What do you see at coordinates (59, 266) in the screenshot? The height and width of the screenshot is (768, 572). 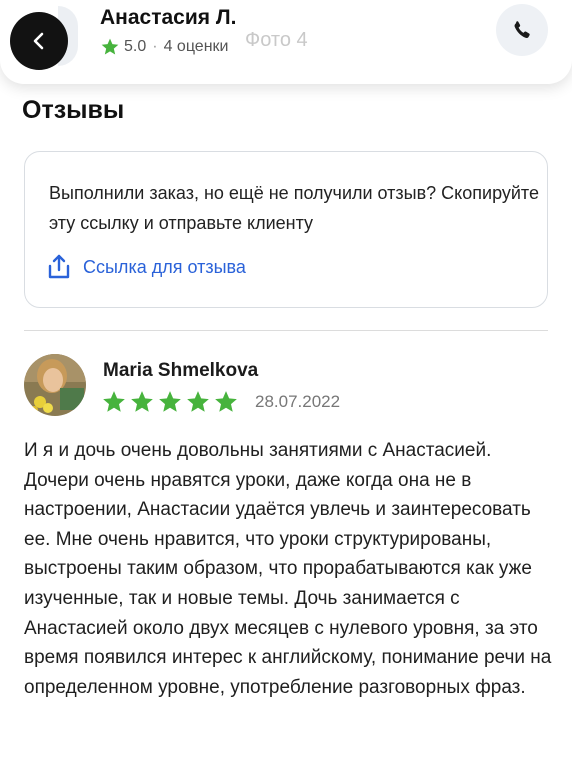 I see `share-icon` at bounding box center [59, 266].